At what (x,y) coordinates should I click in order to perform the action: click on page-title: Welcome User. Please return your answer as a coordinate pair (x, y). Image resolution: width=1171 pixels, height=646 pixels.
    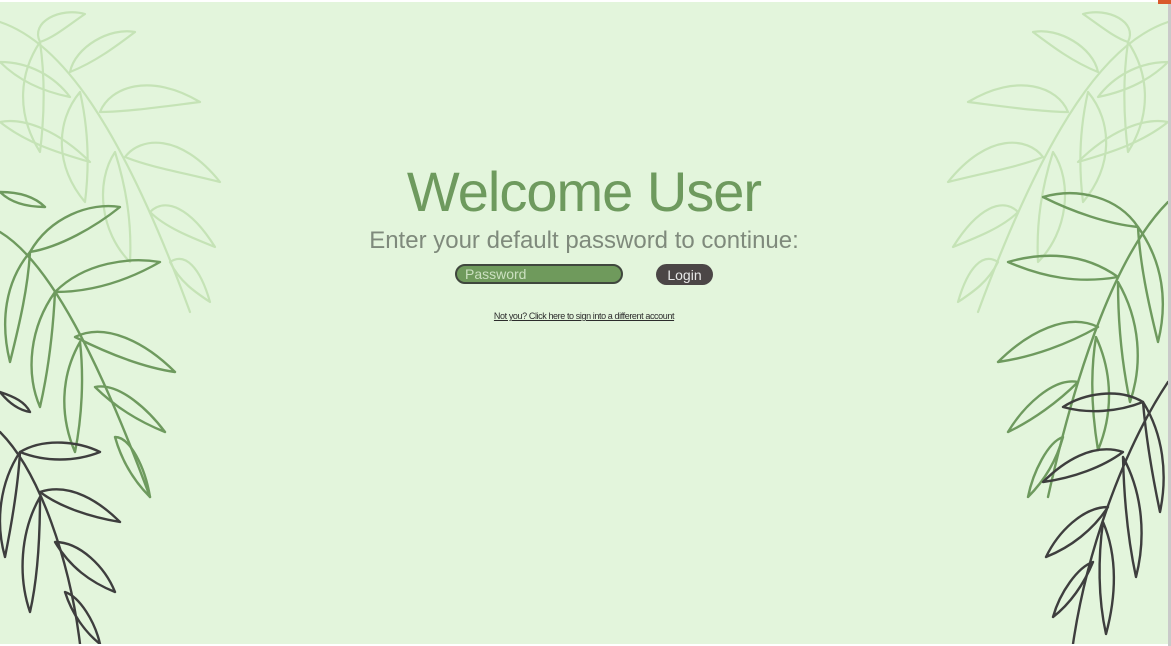
    Looking at the image, I should click on (584, 191).